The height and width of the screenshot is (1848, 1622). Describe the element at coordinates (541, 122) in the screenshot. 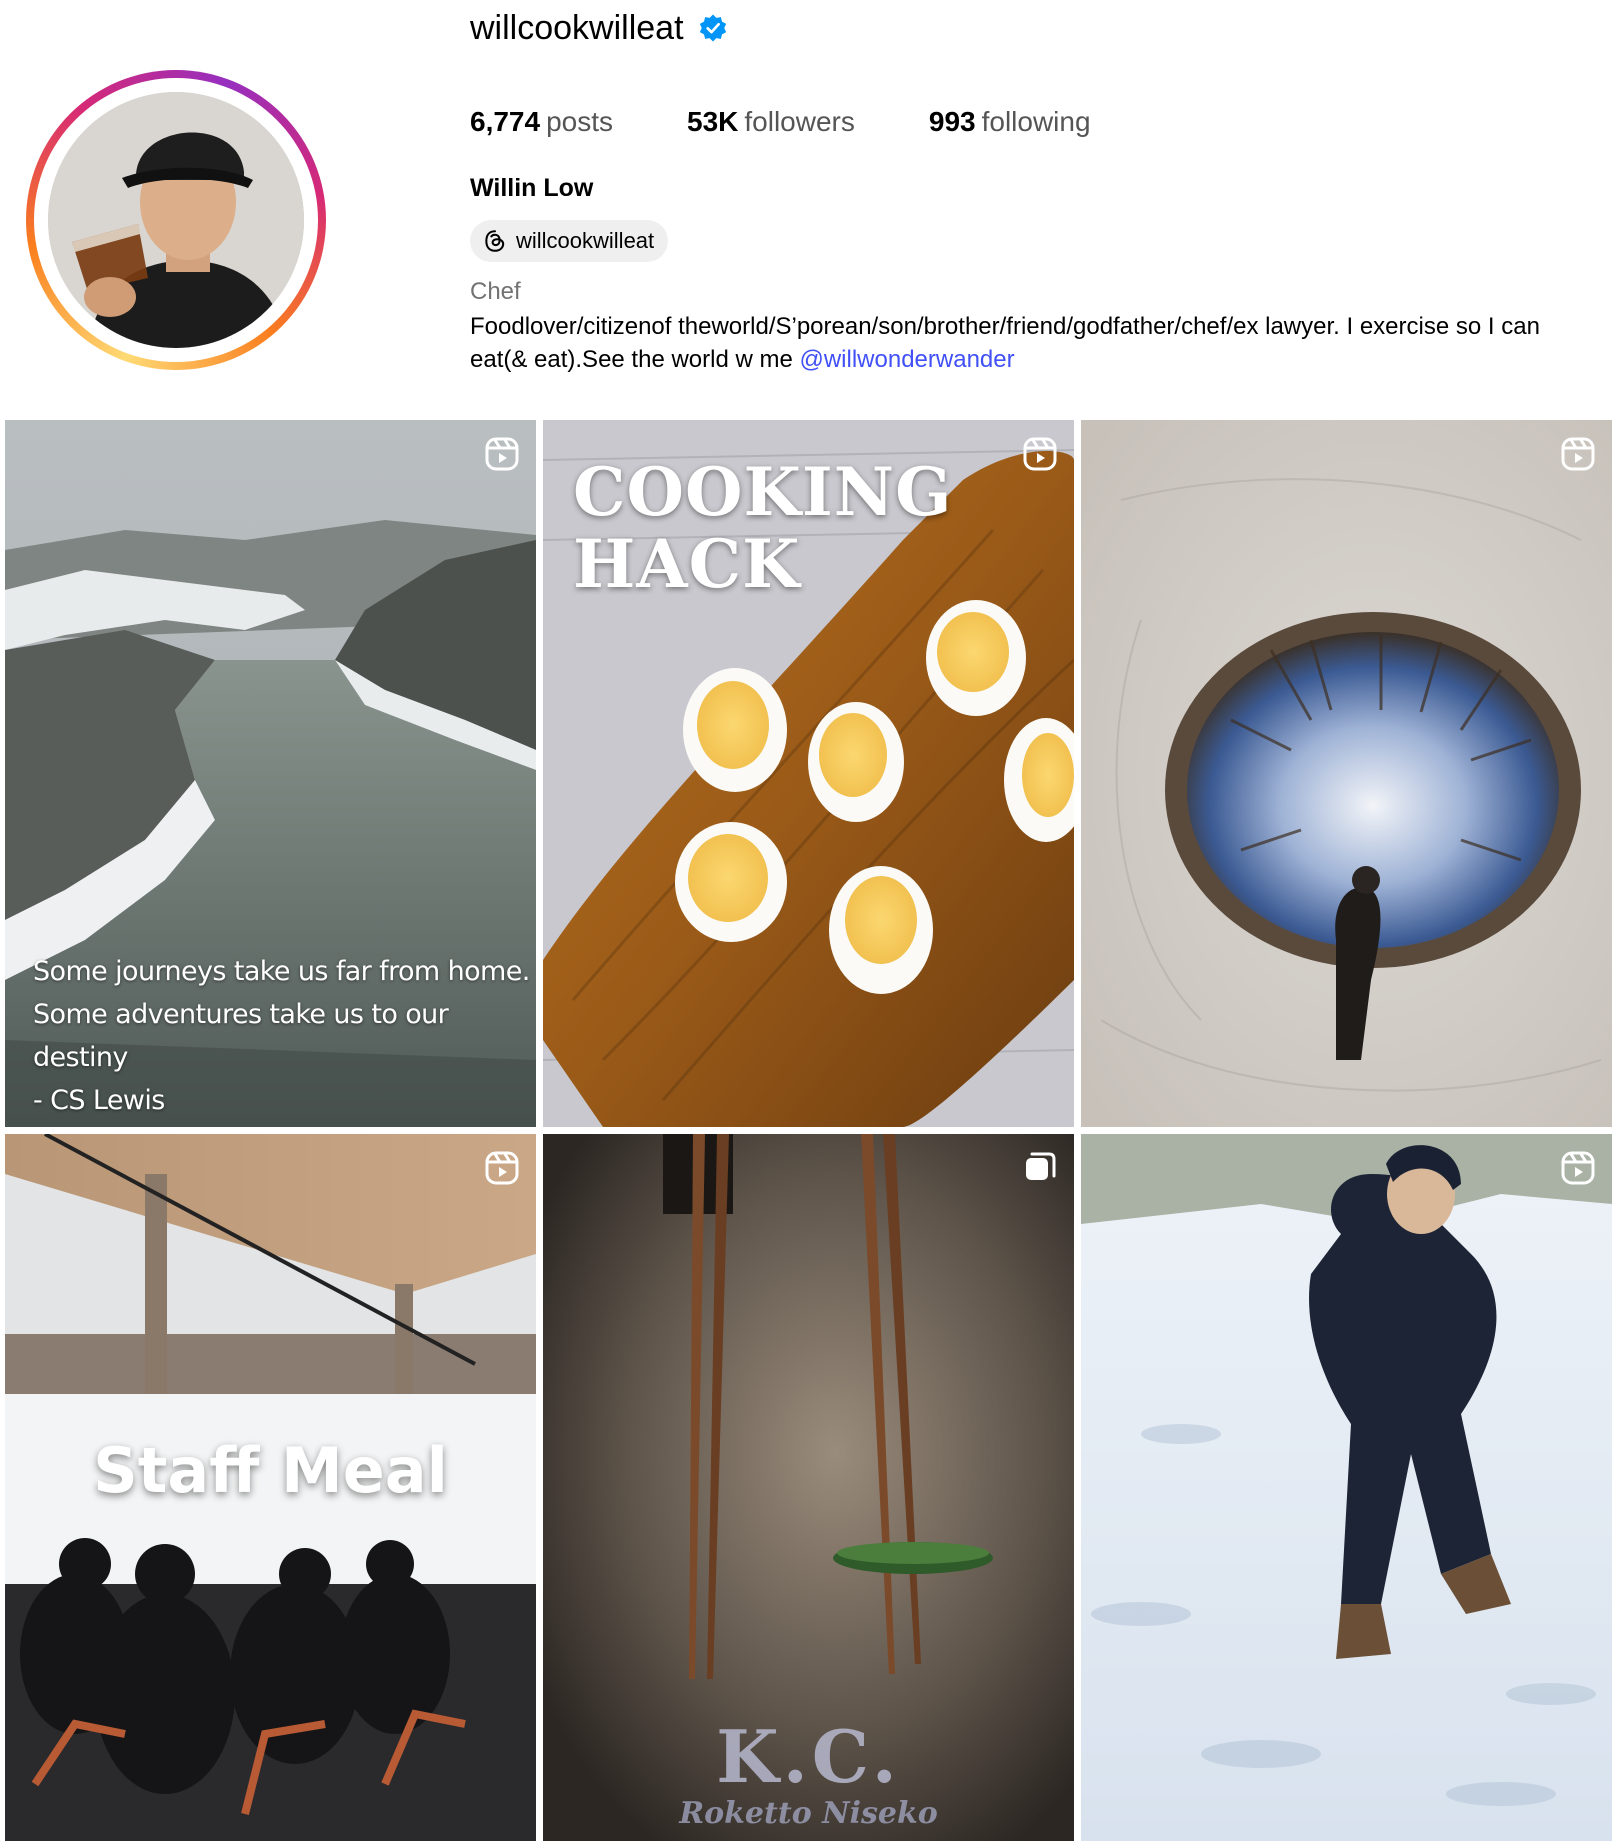

I see `posts-stat: 6,774 posts` at that location.